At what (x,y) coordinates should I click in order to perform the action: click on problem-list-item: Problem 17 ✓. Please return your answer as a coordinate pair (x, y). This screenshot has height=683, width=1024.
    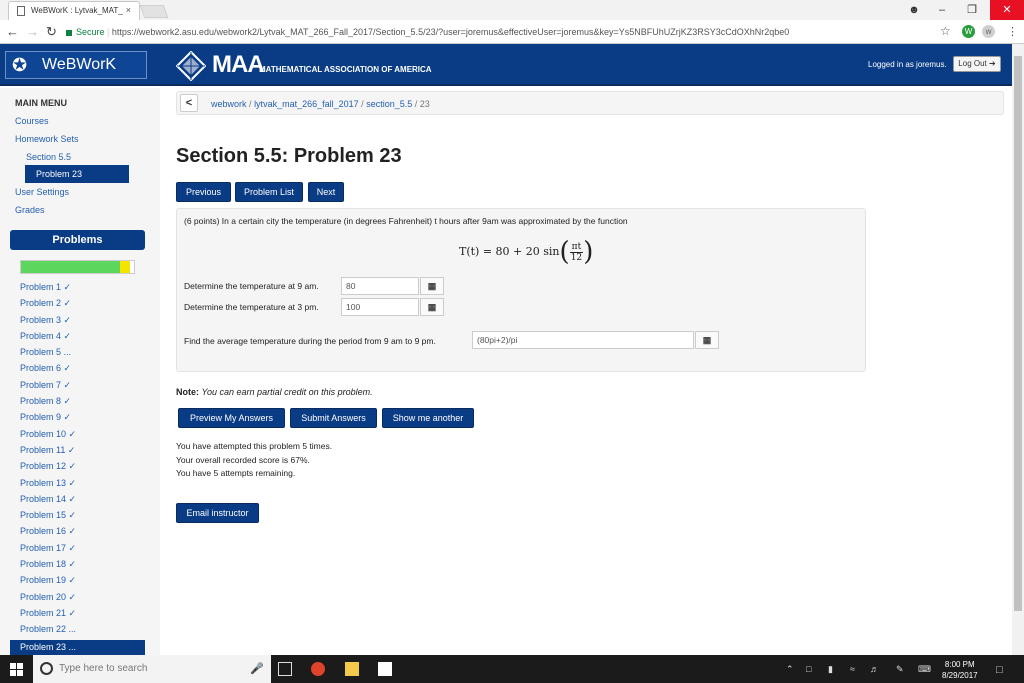
    Looking at the image, I should click on (85, 551).